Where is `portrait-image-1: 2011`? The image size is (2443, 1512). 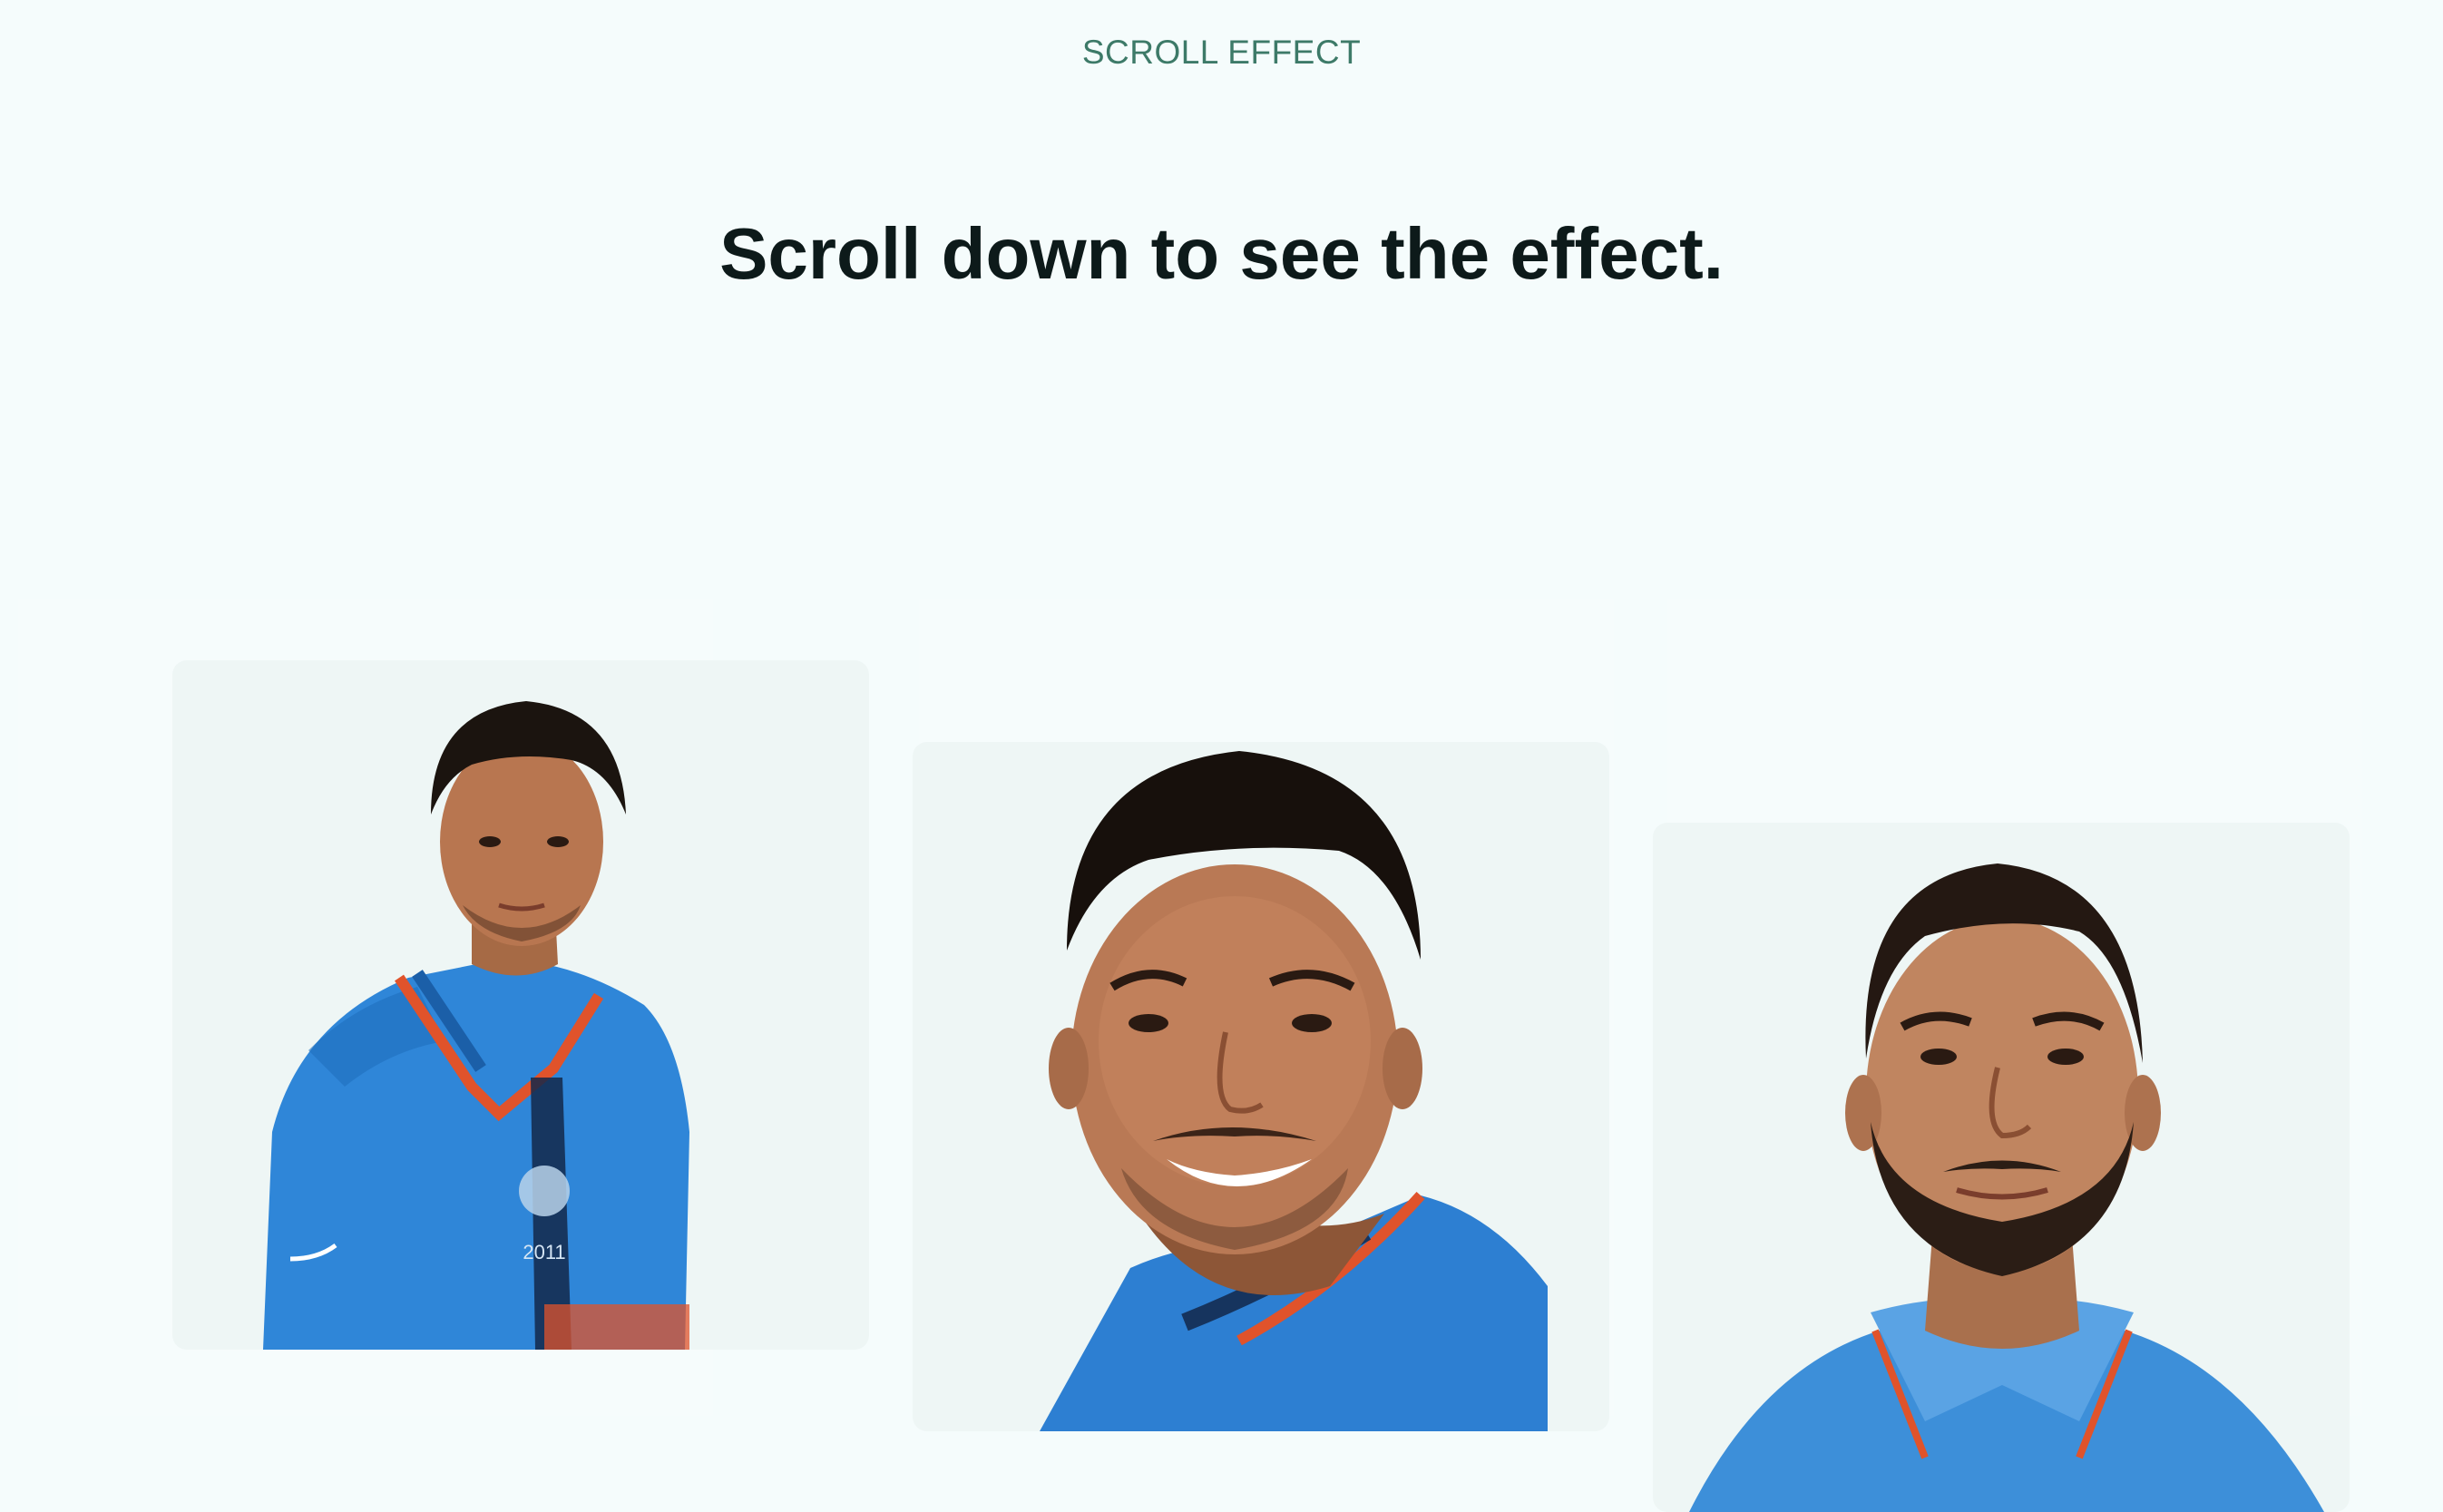
portrait-image-1: 2011 is located at coordinates (476, 1025).